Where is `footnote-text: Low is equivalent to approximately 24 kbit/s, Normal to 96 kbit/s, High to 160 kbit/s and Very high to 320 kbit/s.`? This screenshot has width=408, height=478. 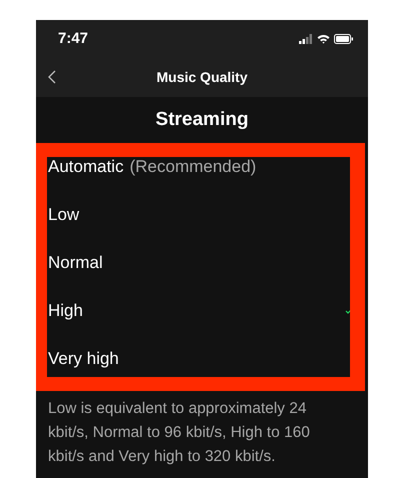
footnote-text: Low is equivalent to approximately 24 kbit/s, Normal to 96 kbit/s, High to 160 kbit/s and Very high to 320 kbit/s. is located at coordinates (179, 433).